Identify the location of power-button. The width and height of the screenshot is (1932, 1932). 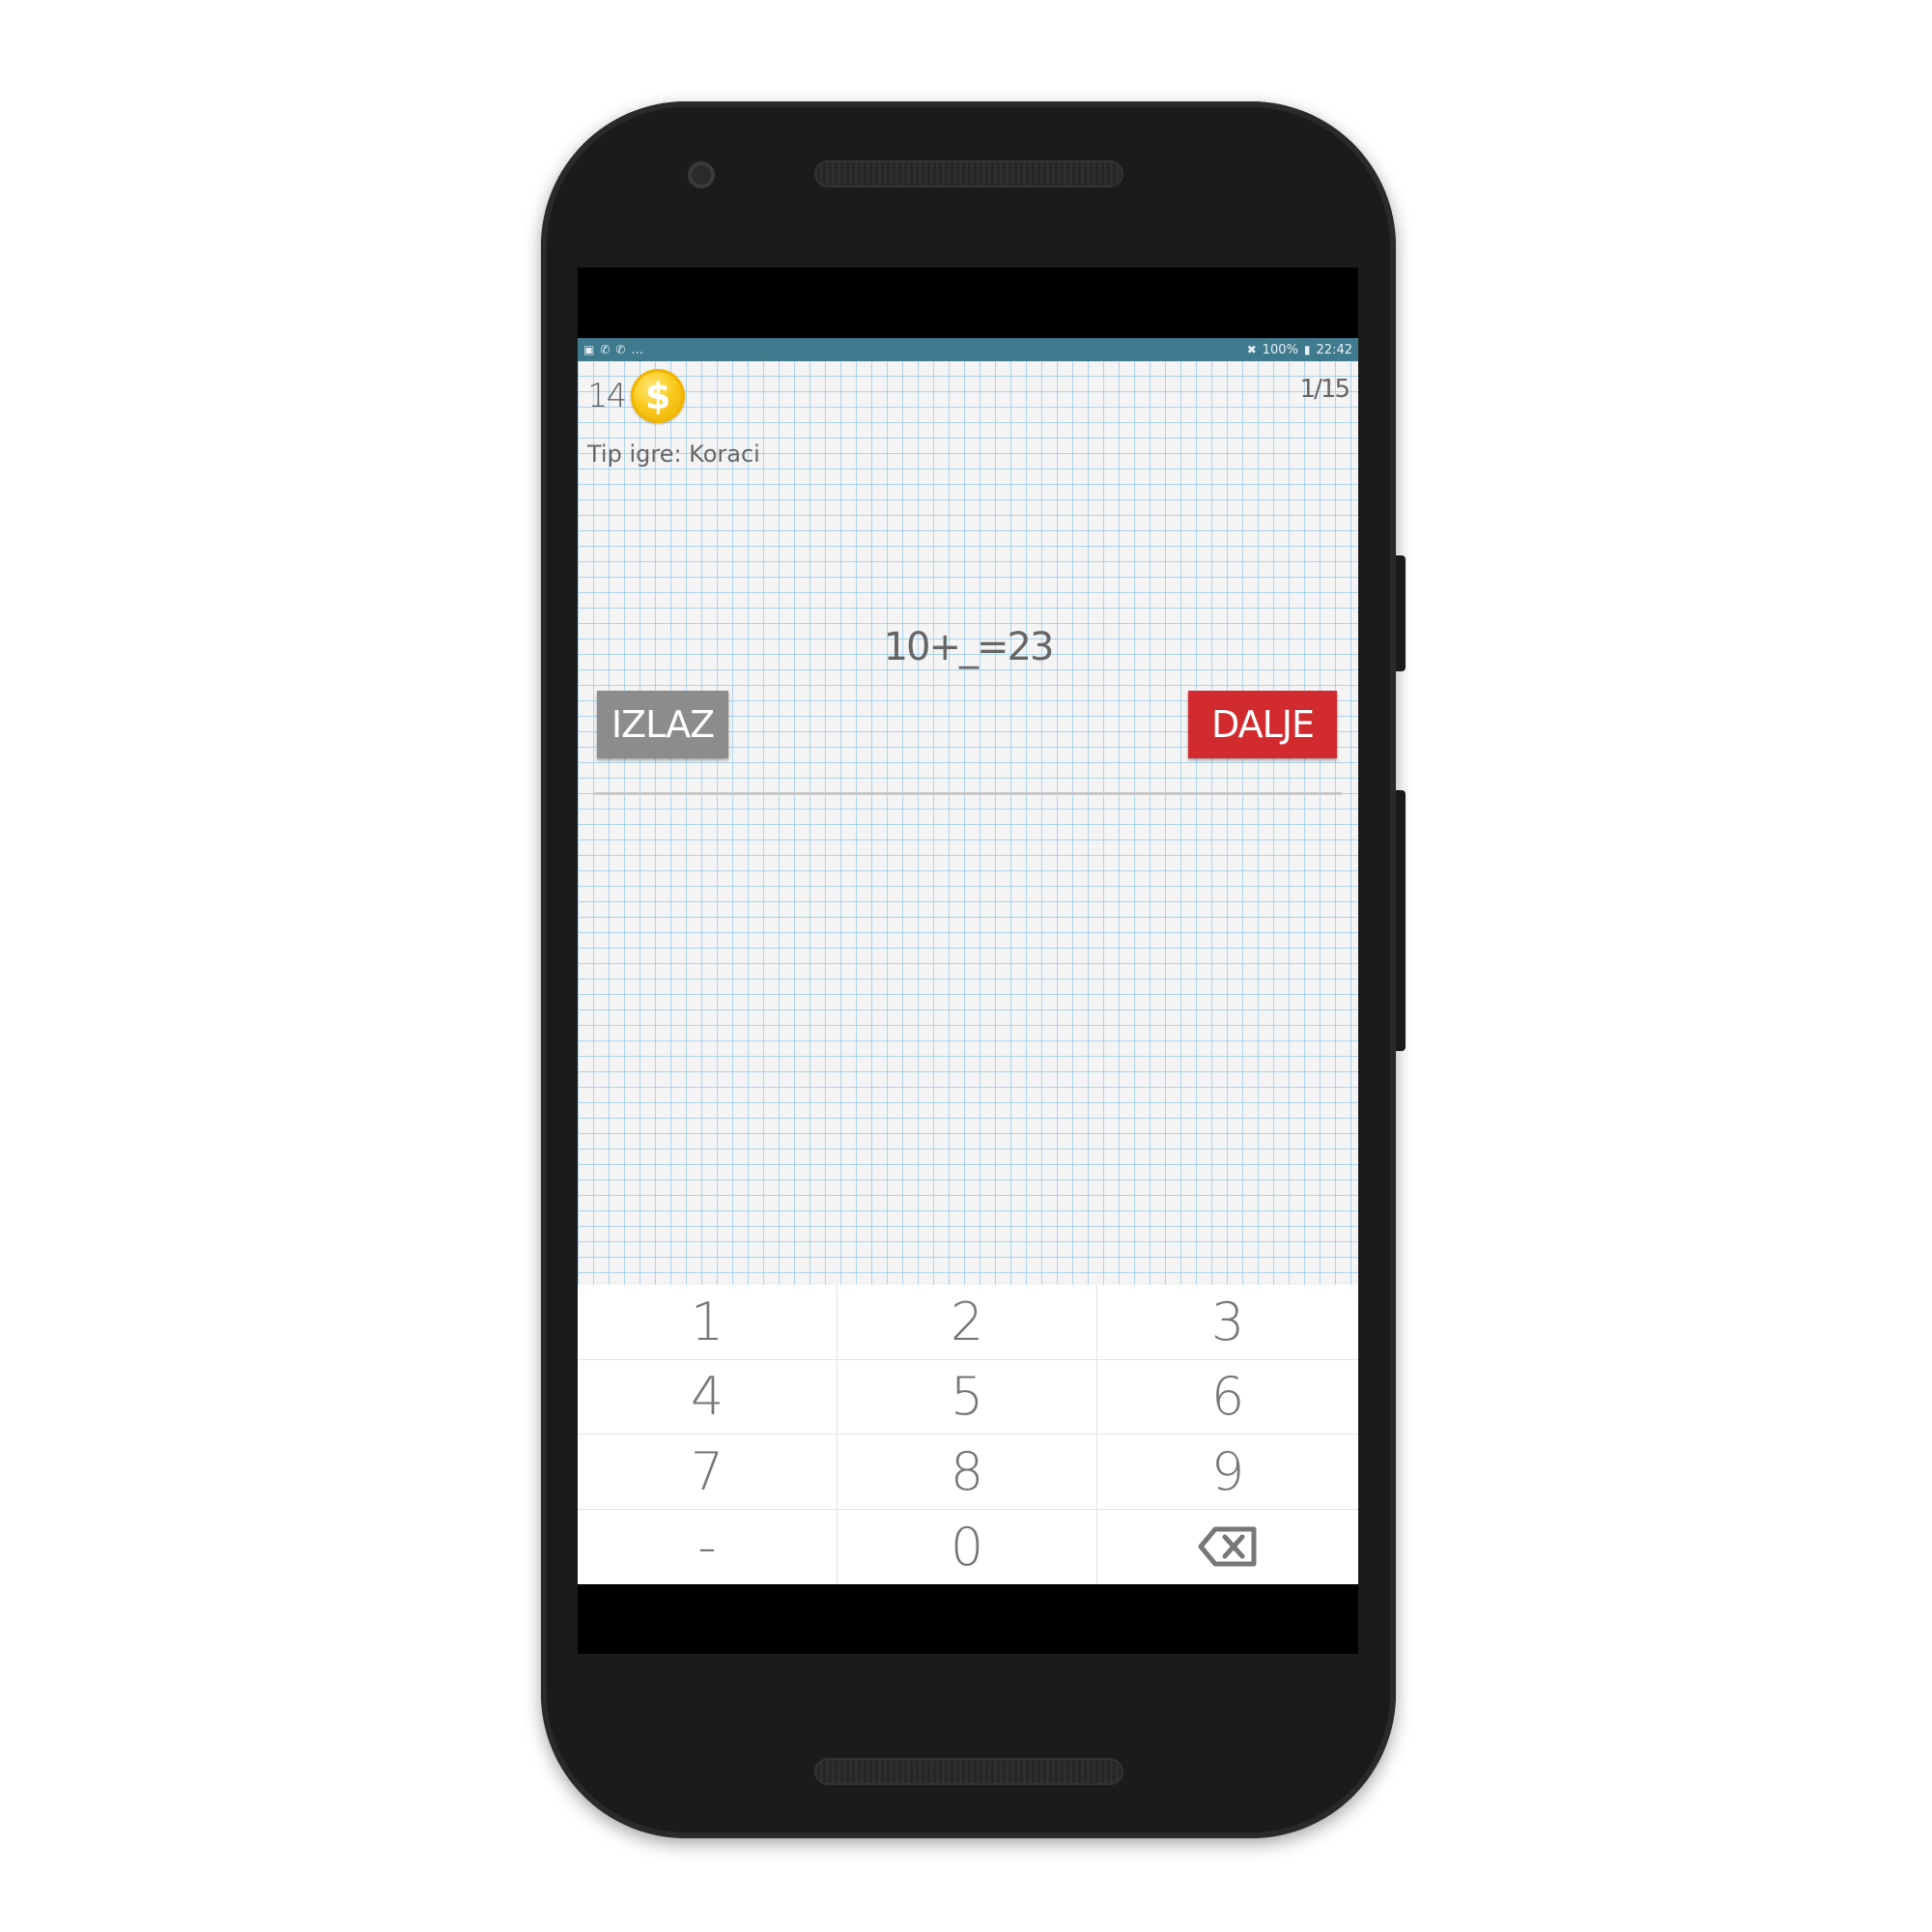
(1401, 613).